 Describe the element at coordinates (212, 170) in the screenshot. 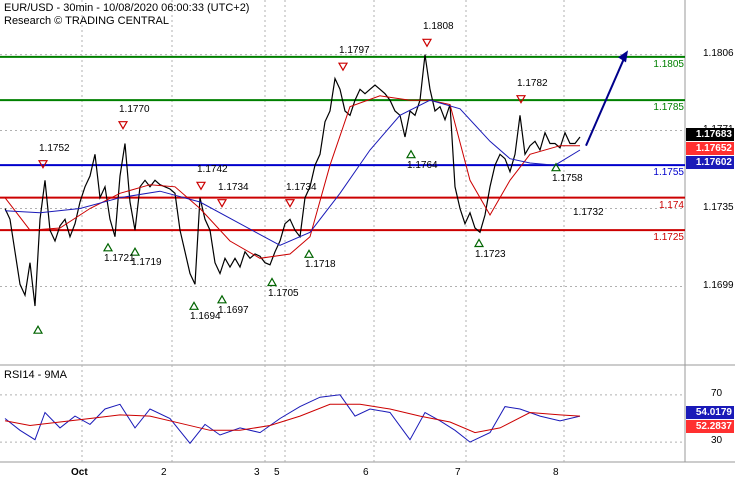

I see `high-label: 1.1742` at that location.